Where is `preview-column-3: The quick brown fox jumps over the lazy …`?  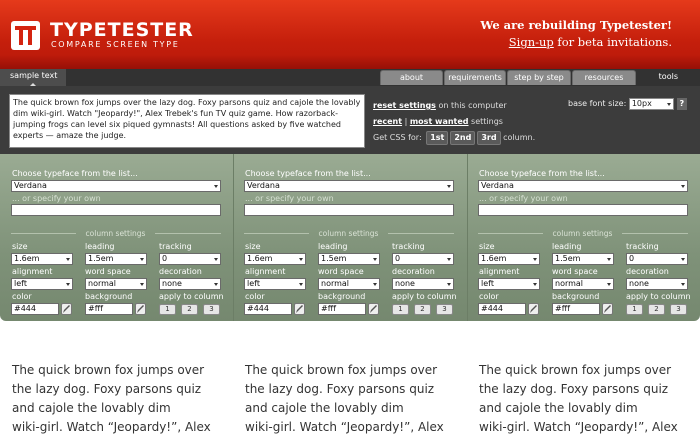 preview-column-3: The quick brown fox jumps over the lazy … is located at coordinates (589, 398).